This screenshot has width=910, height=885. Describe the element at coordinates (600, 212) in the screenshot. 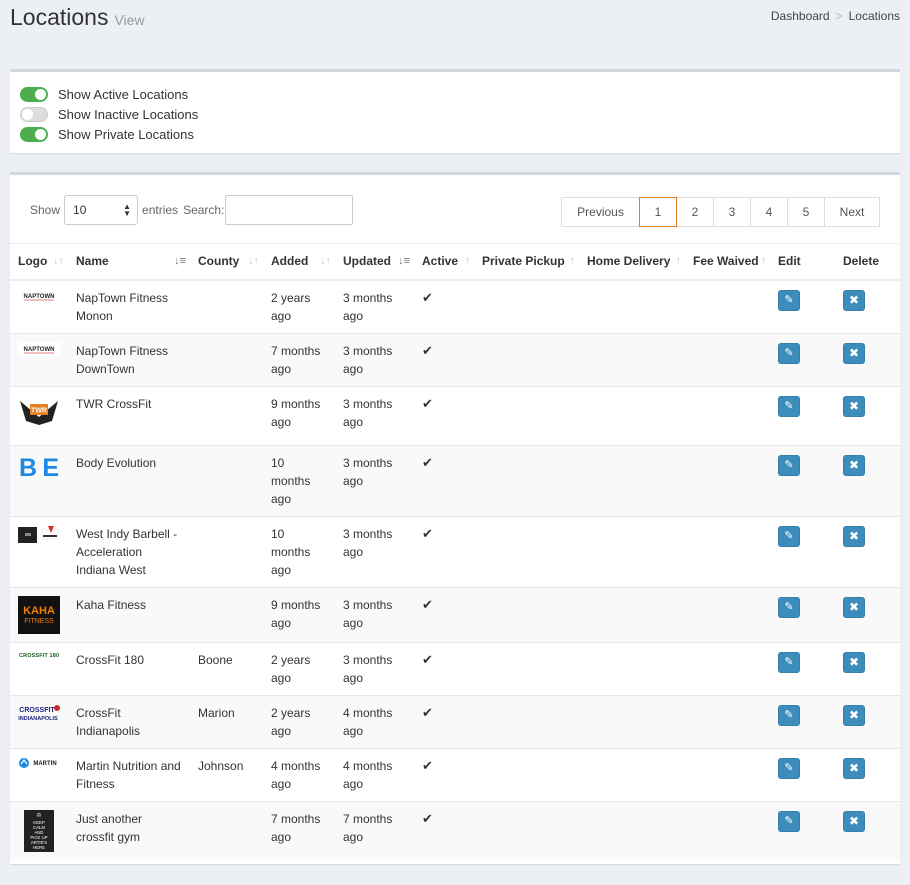

I see `pagination-previous: Previous` at that location.